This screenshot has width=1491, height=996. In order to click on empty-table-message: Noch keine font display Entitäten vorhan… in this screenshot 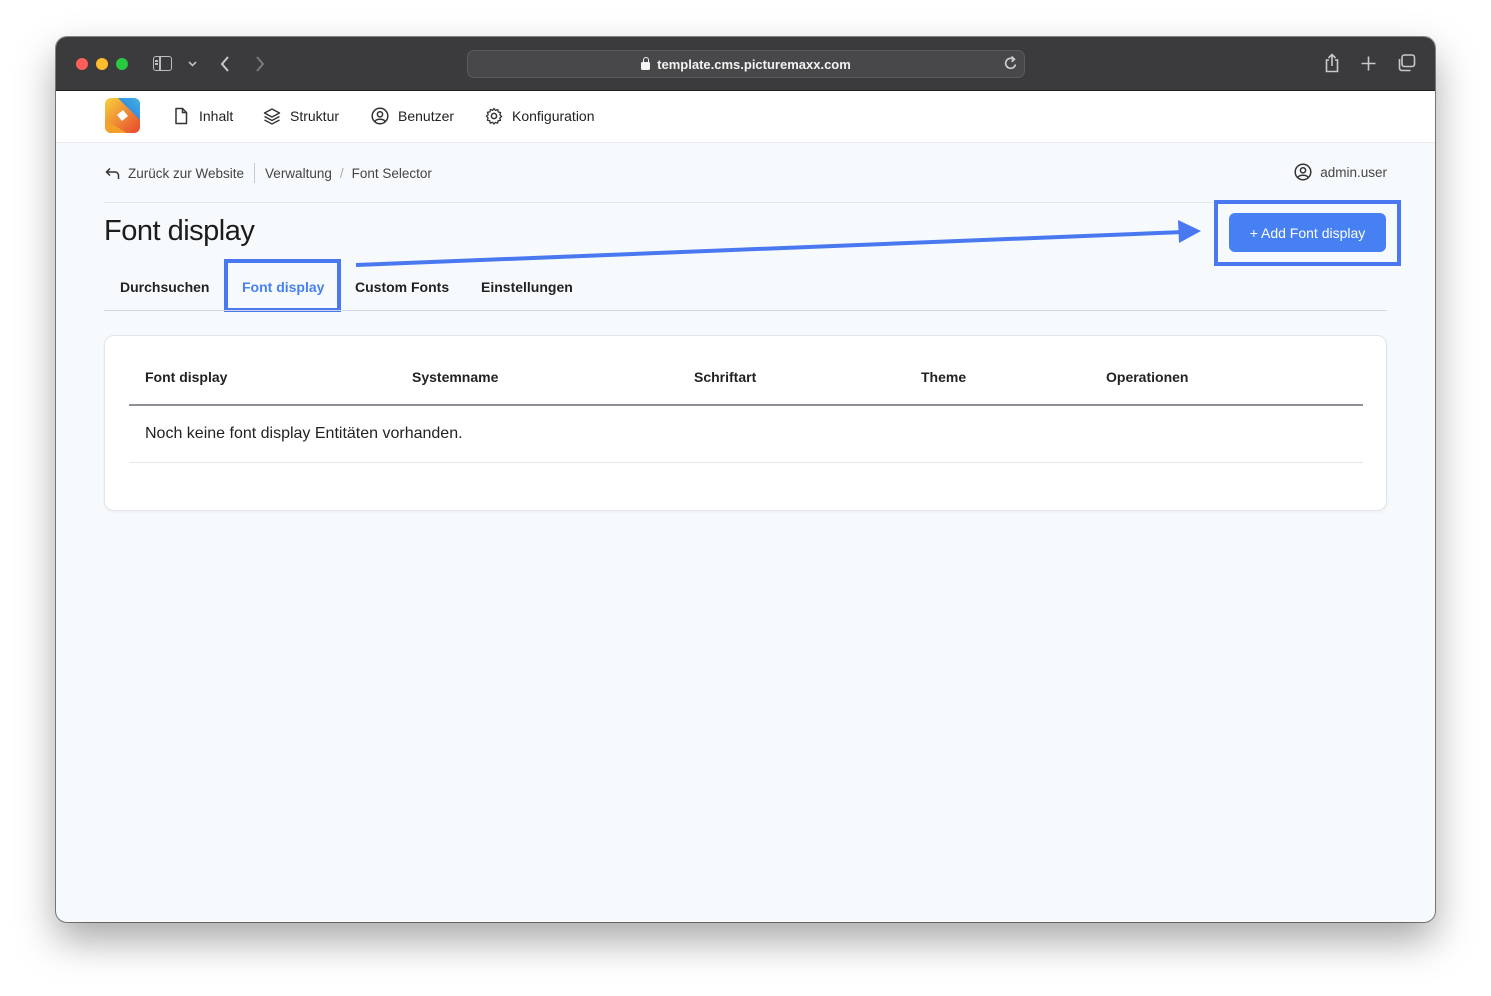, I will do `click(304, 433)`.